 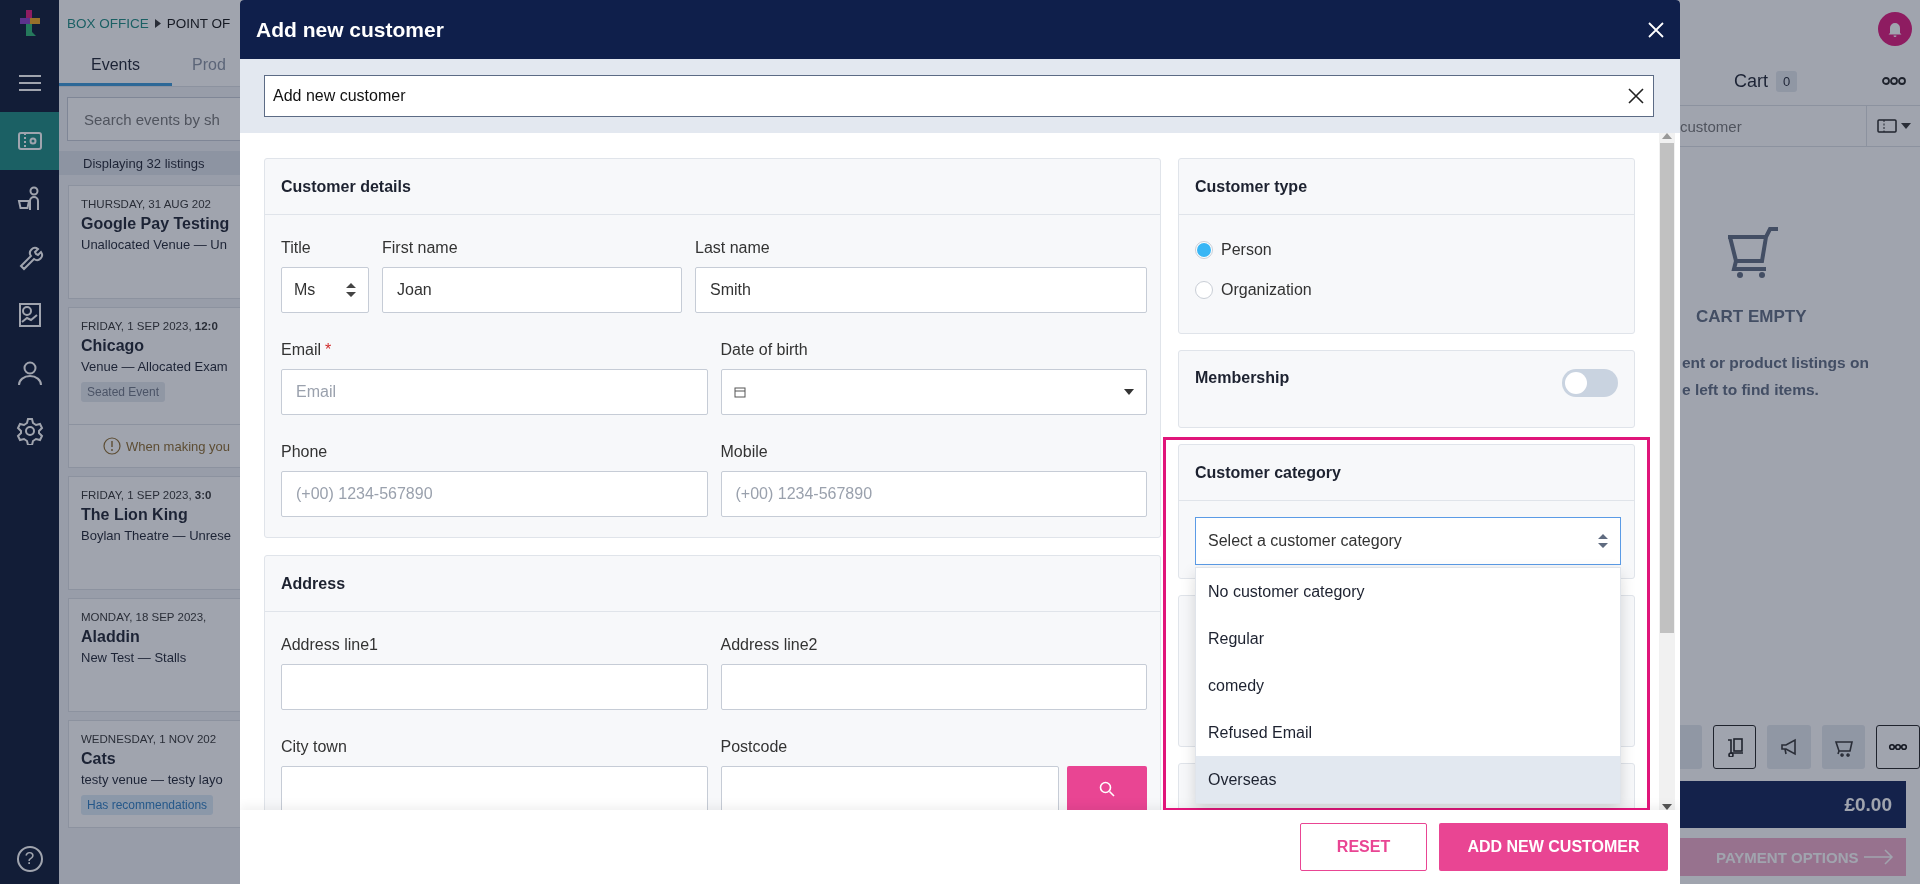 I want to click on field-label: Email, so click(x=301, y=350).